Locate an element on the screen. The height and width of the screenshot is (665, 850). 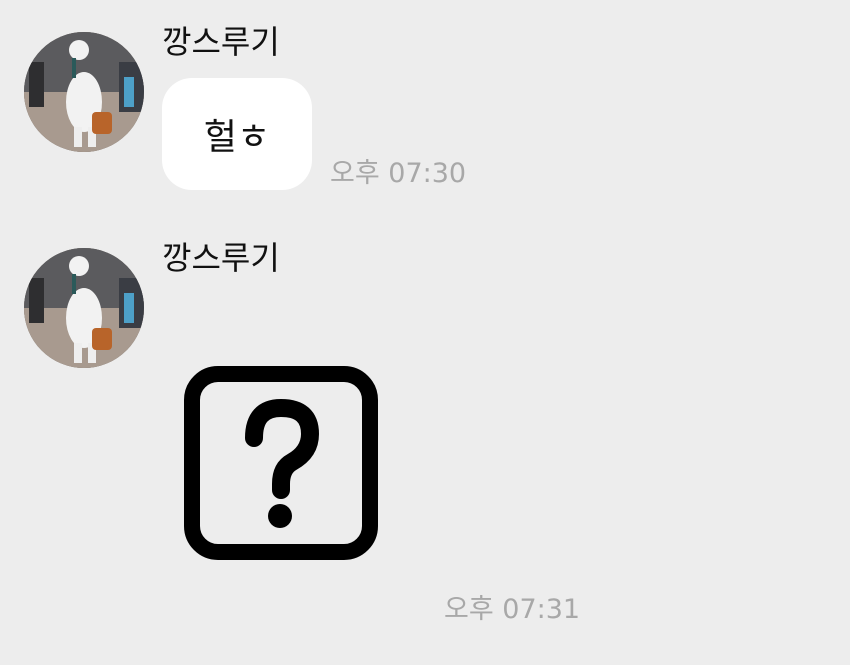
message-timestamp: 오후 07:30 is located at coordinates (398, 173).